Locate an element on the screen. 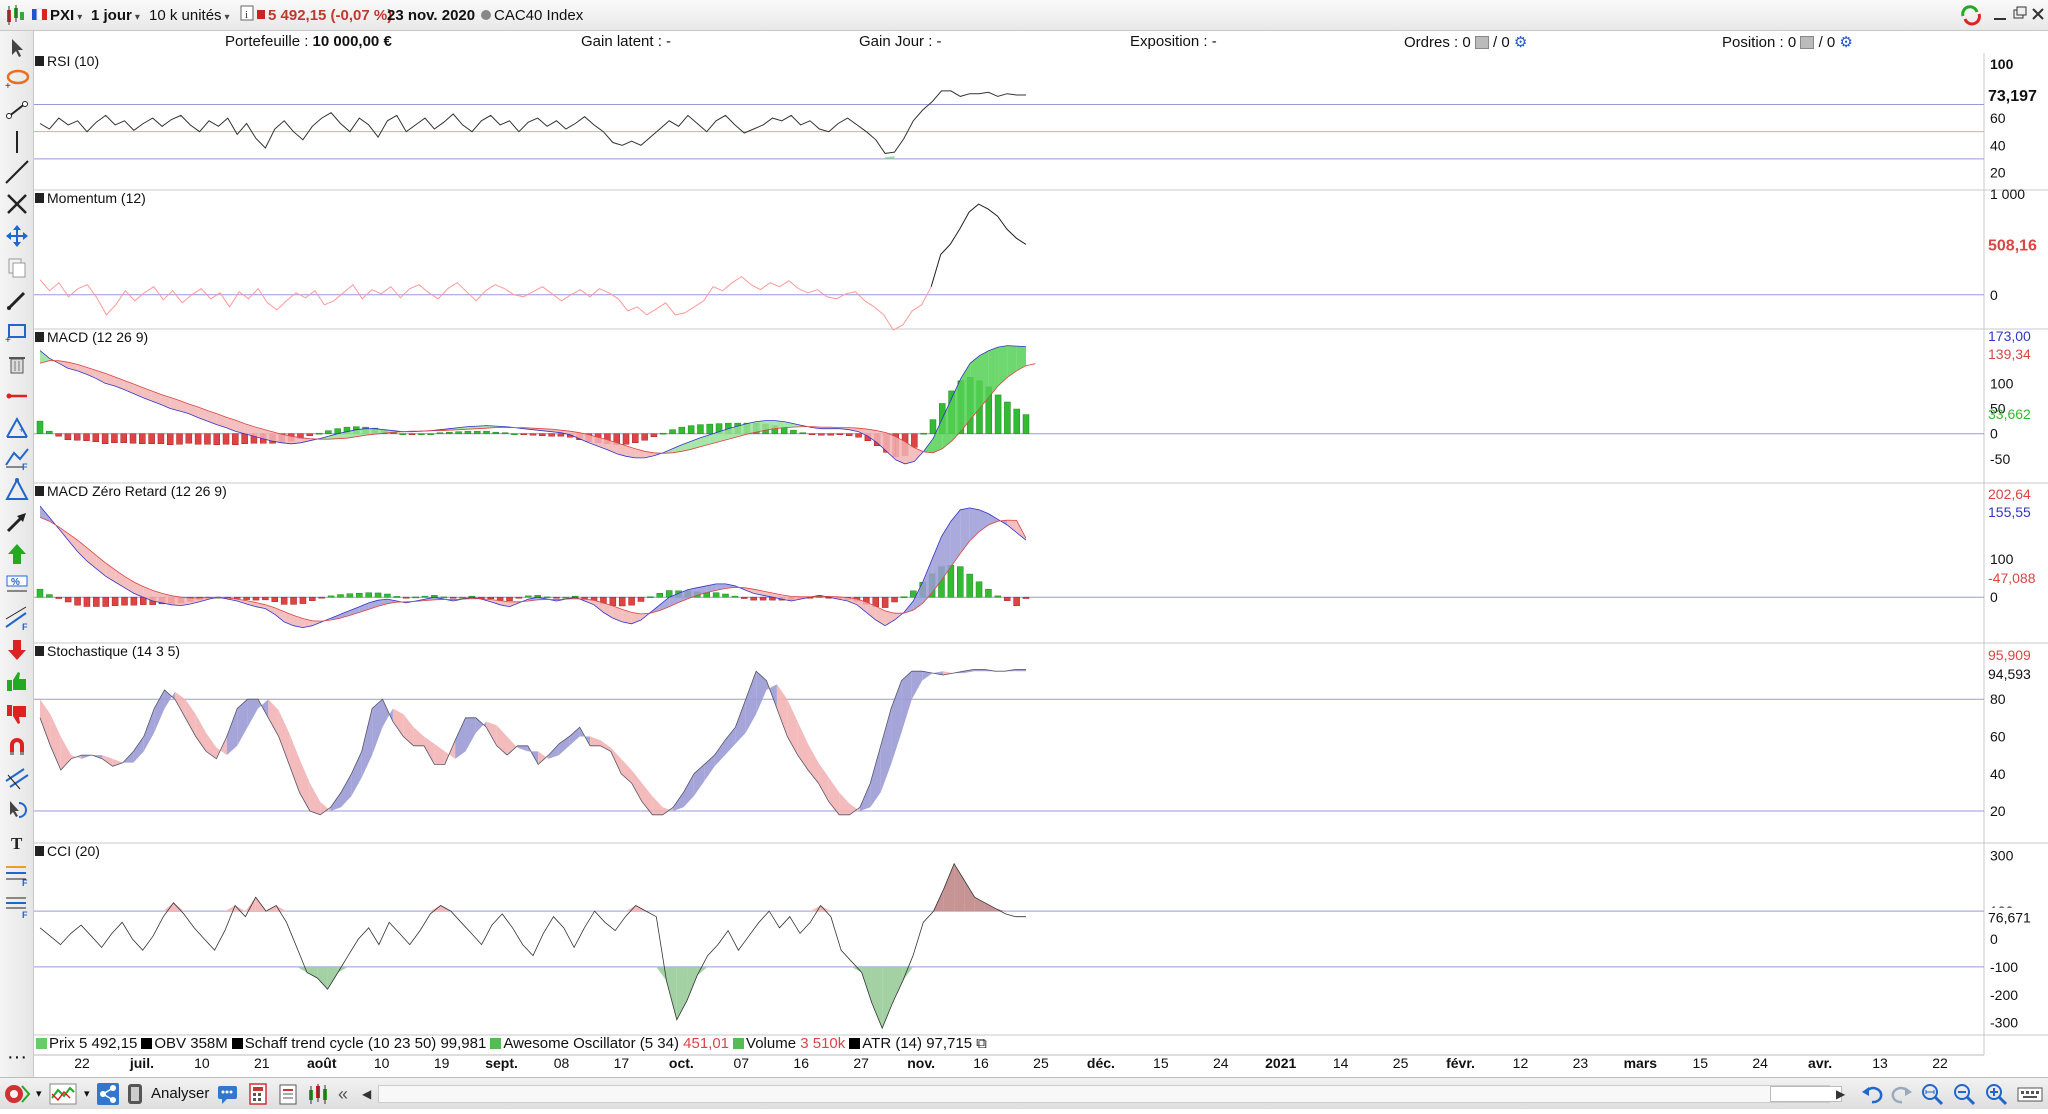 Image resolution: width=2048 pixels, height=1114 pixels. legend-item: Schaff trend cycle (10 23 50) 99,981 is located at coordinates (358, 1043).